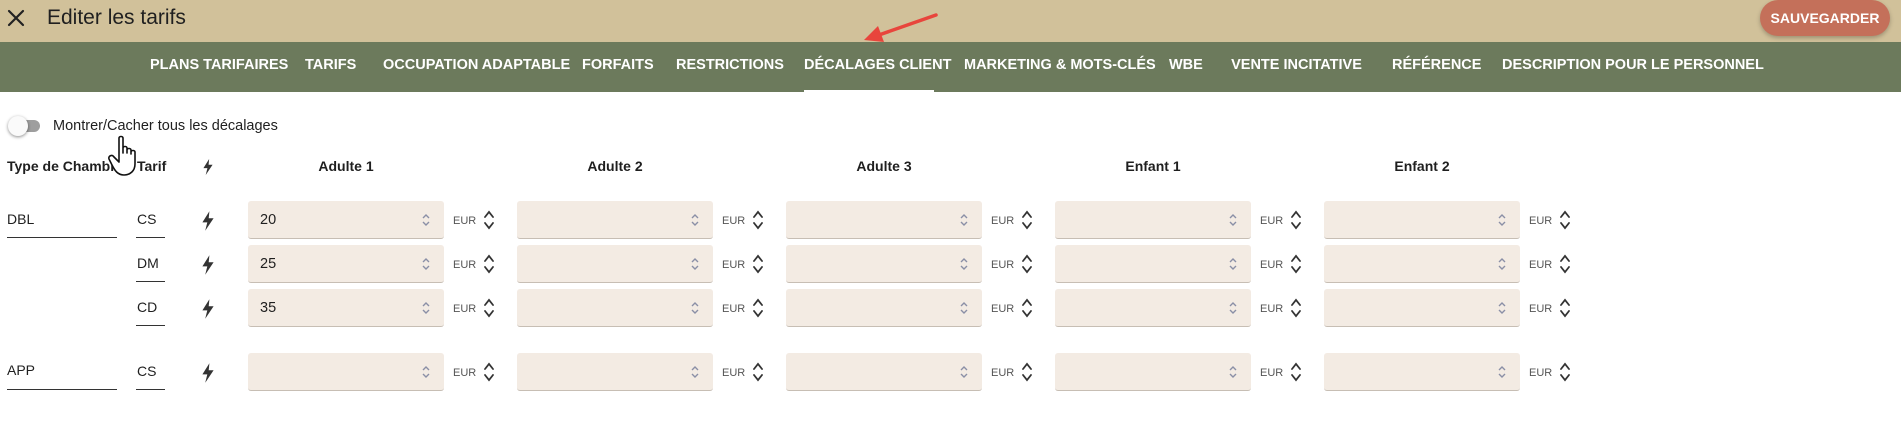 The image size is (1901, 425). I want to click on tab-plans-tarifaires: PLANS TARIFAIRES, so click(219, 67).